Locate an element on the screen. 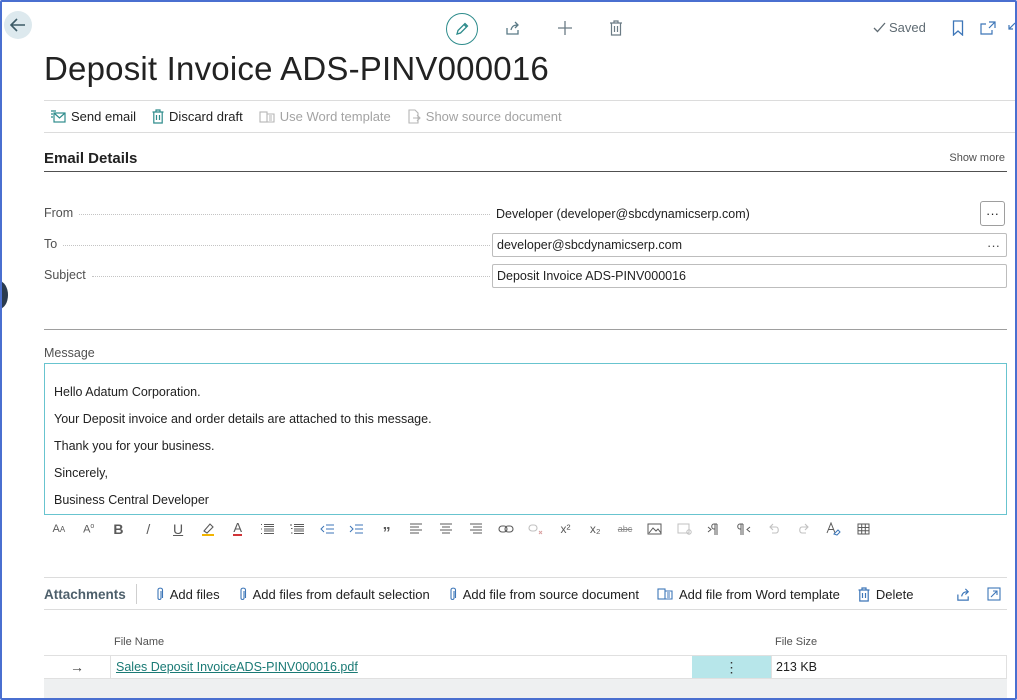 The width and height of the screenshot is (1017, 700). discard-draft-label: Discard draft is located at coordinates (206, 116).